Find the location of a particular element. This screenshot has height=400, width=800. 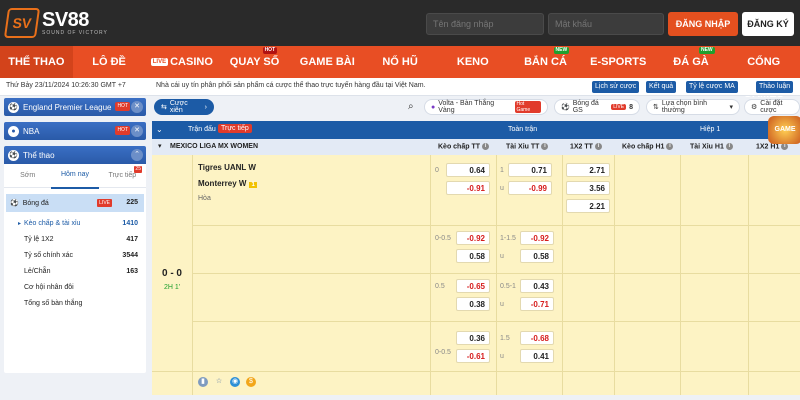

col-hdp-h1: Kèo chấp H1 i is located at coordinates (648, 146).